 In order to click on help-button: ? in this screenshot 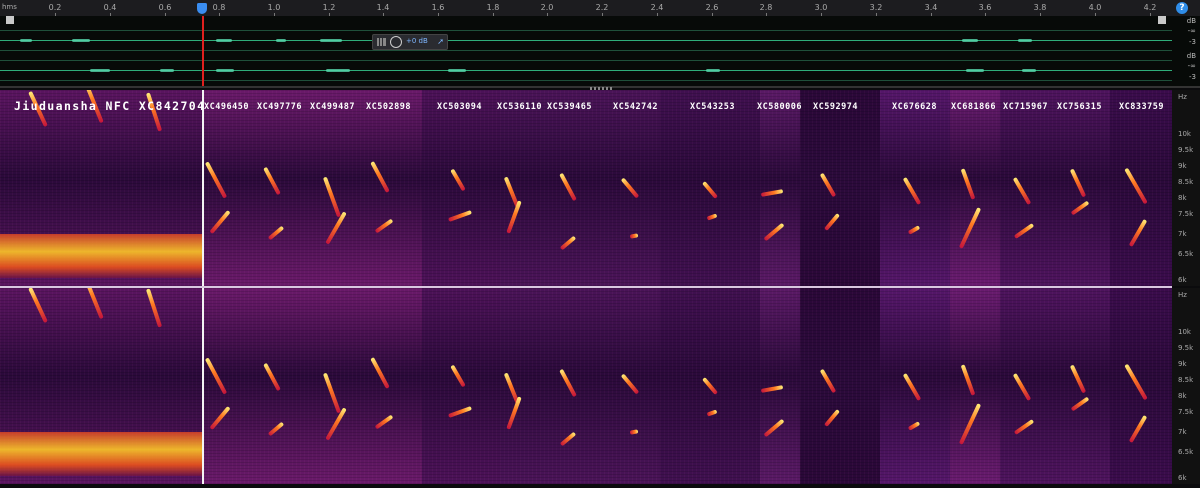, I will do `click(1182, 8)`.